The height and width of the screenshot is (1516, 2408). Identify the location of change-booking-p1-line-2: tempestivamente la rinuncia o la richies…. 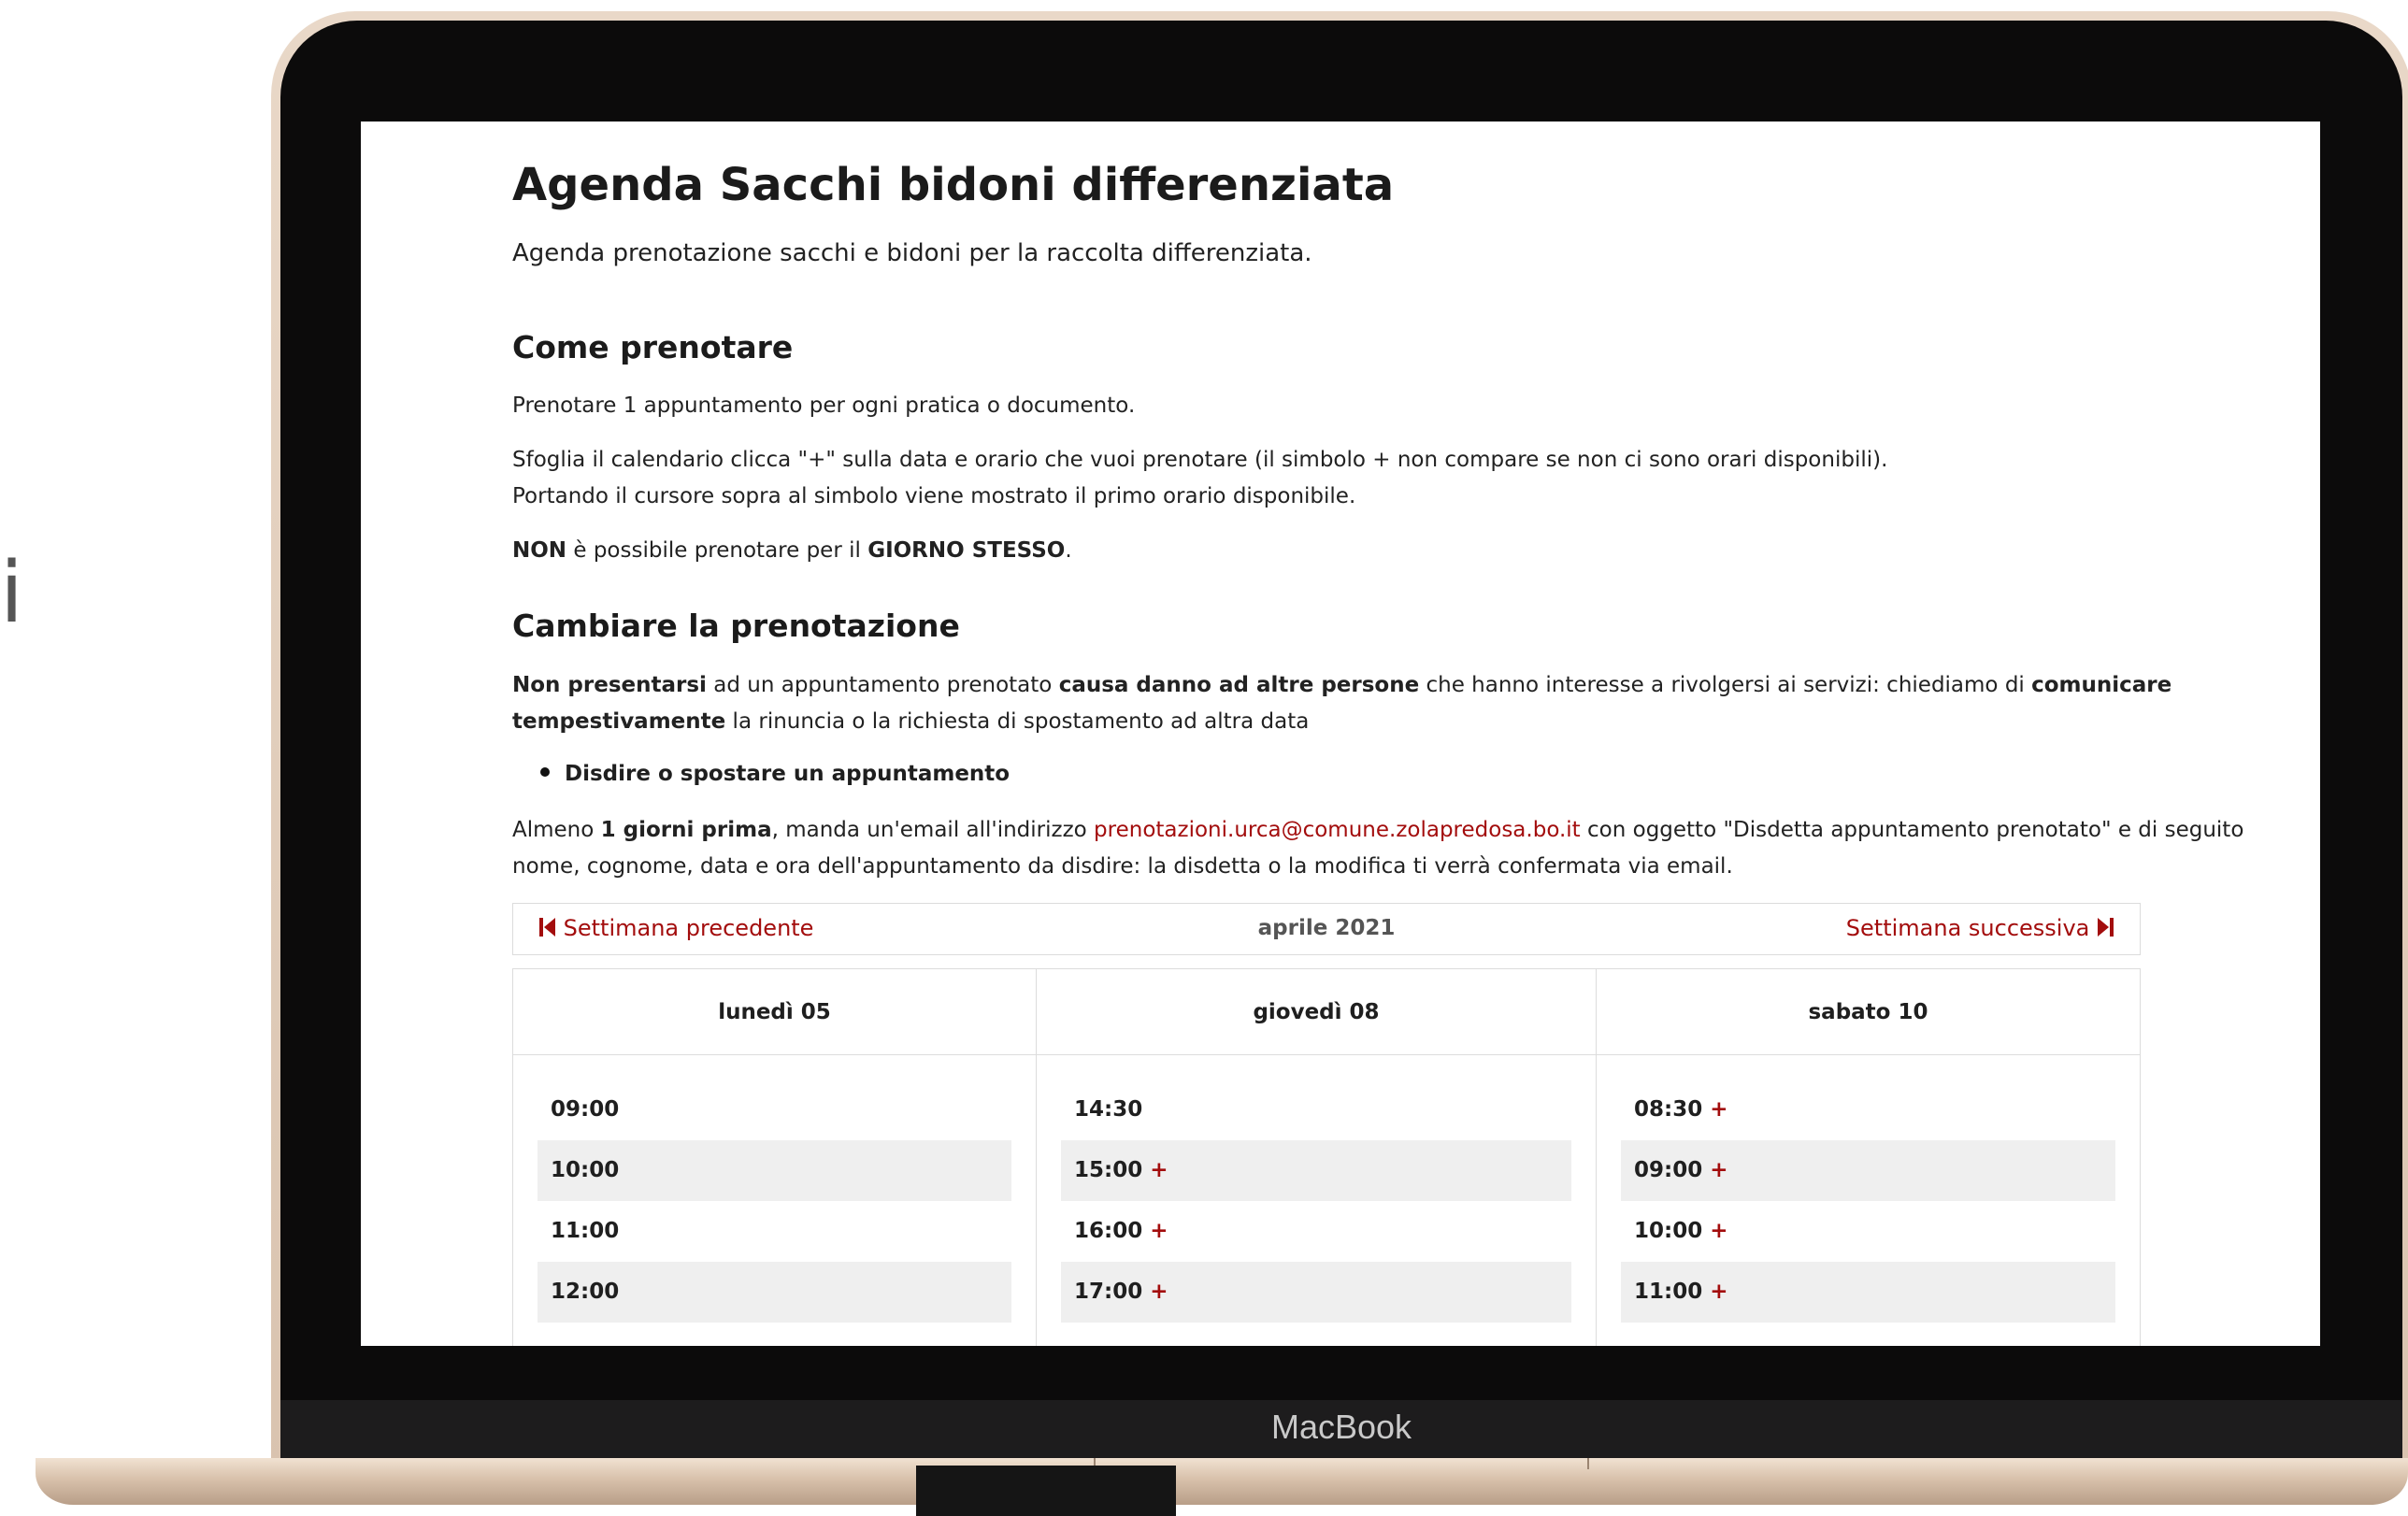
(910, 721).